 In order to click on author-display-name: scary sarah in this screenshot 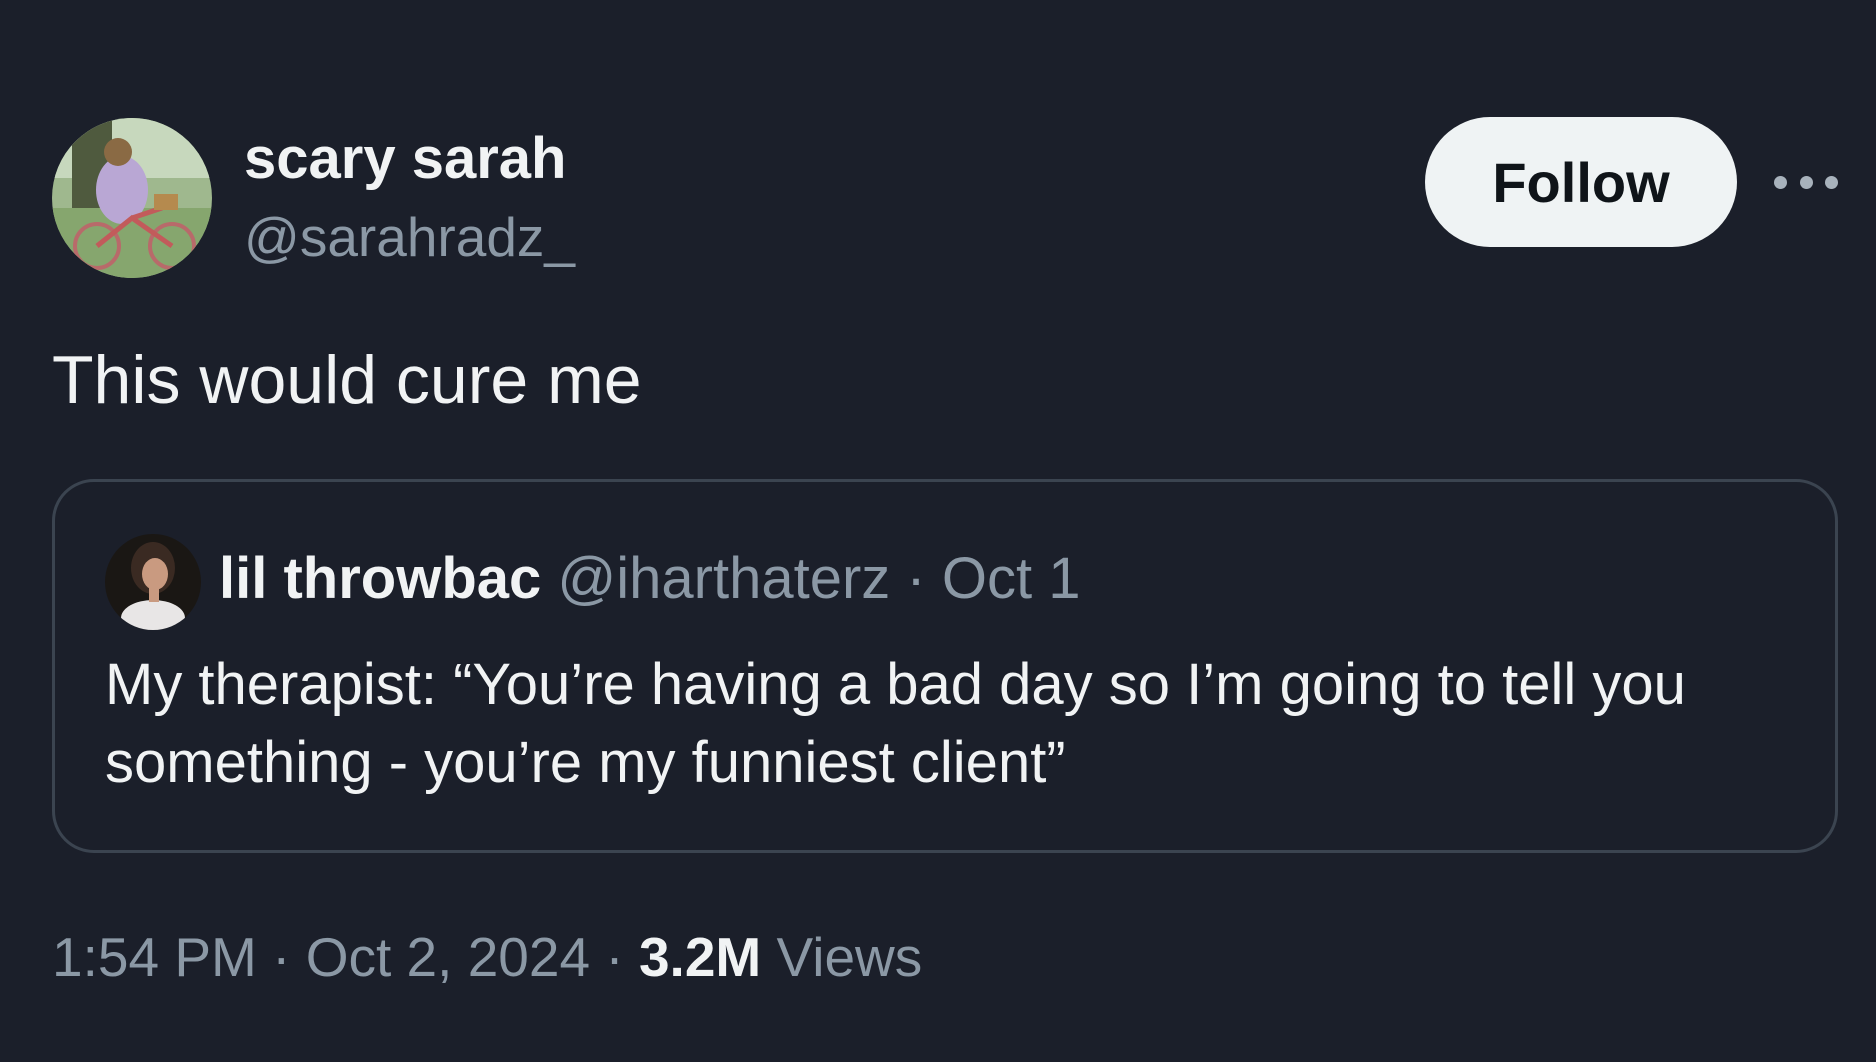, I will do `click(405, 159)`.